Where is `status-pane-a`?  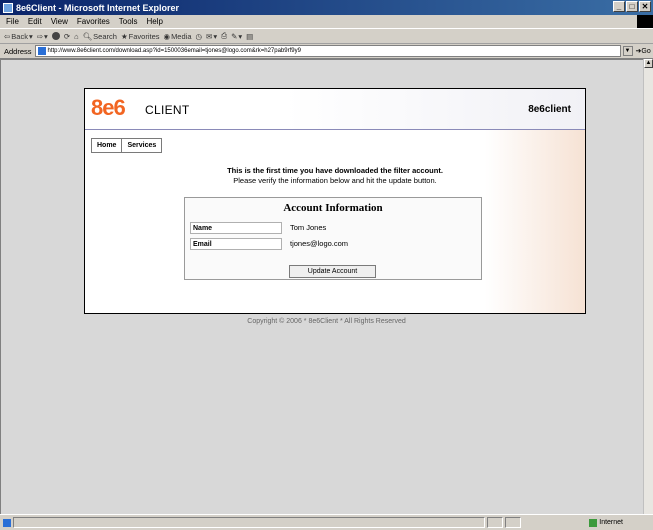
status-pane-a is located at coordinates (495, 522).